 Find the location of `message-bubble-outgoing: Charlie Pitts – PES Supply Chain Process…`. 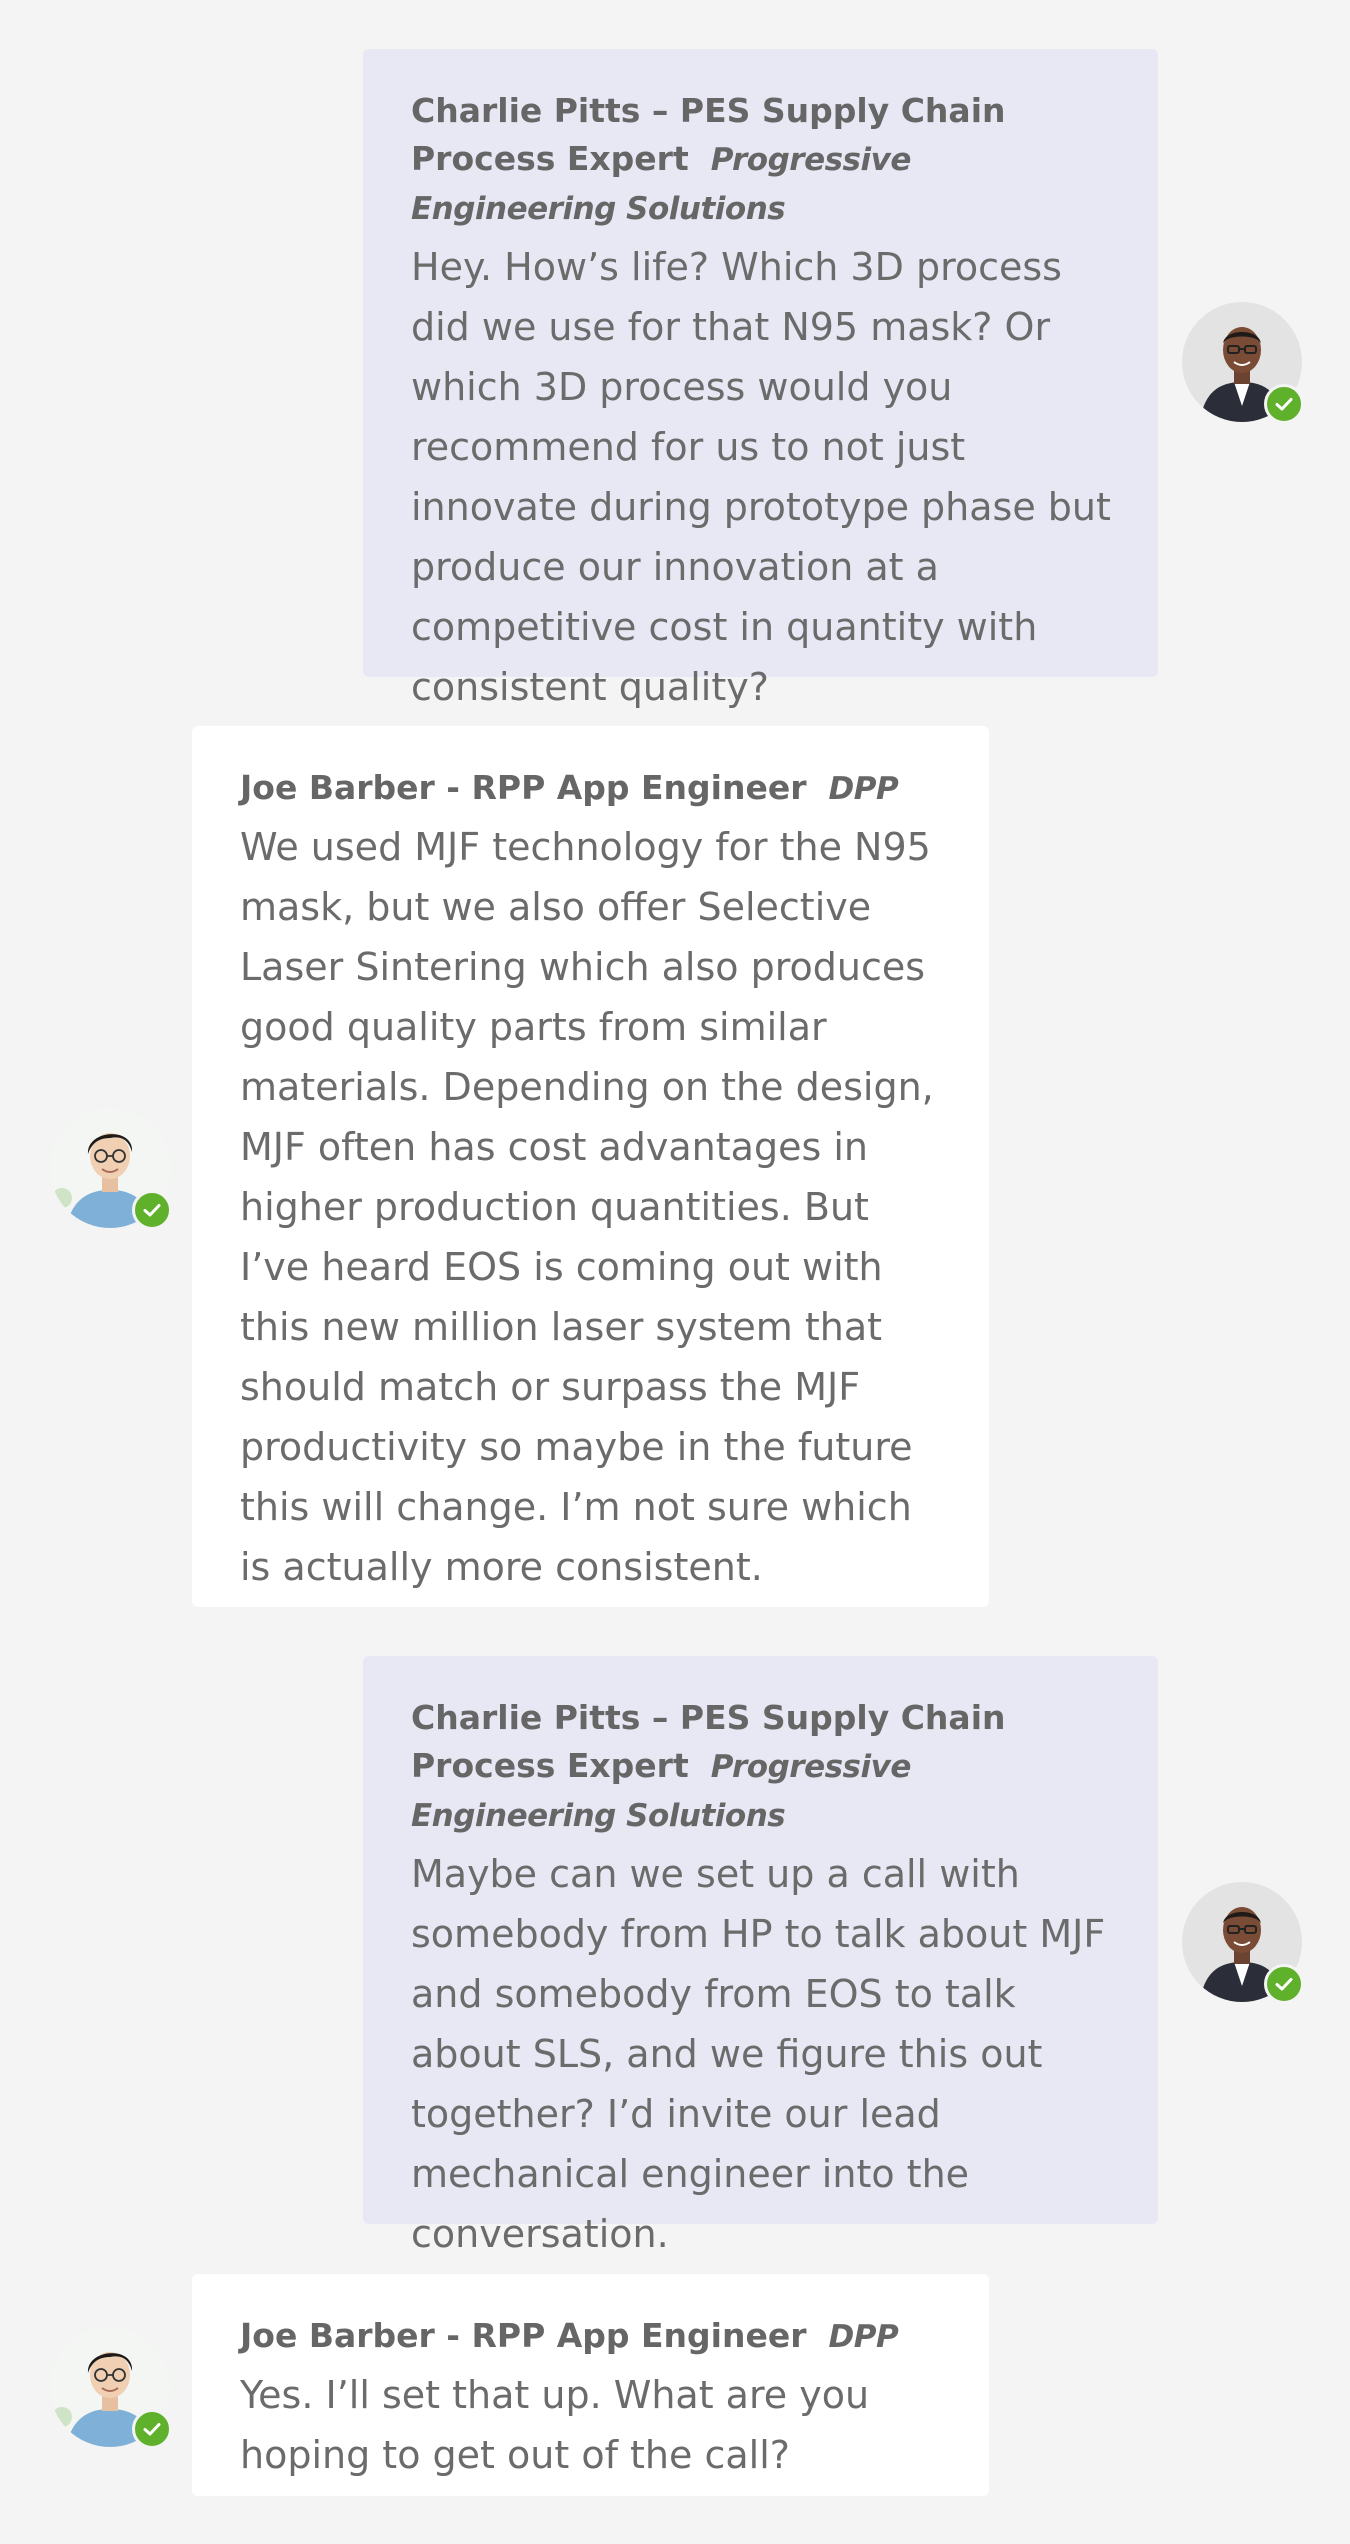

message-bubble-outgoing: Charlie Pitts – PES Supply Chain Process… is located at coordinates (760, 1956).